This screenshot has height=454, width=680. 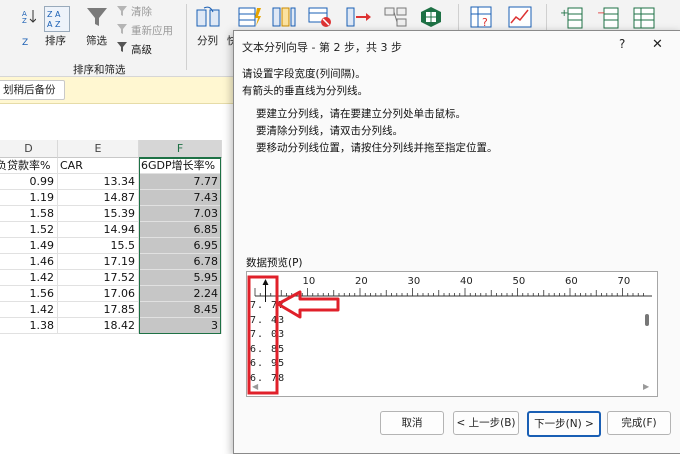 What do you see at coordinates (98, 262) in the screenshot?
I see `table-cell: 17.19` at bounding box center [98, 262].